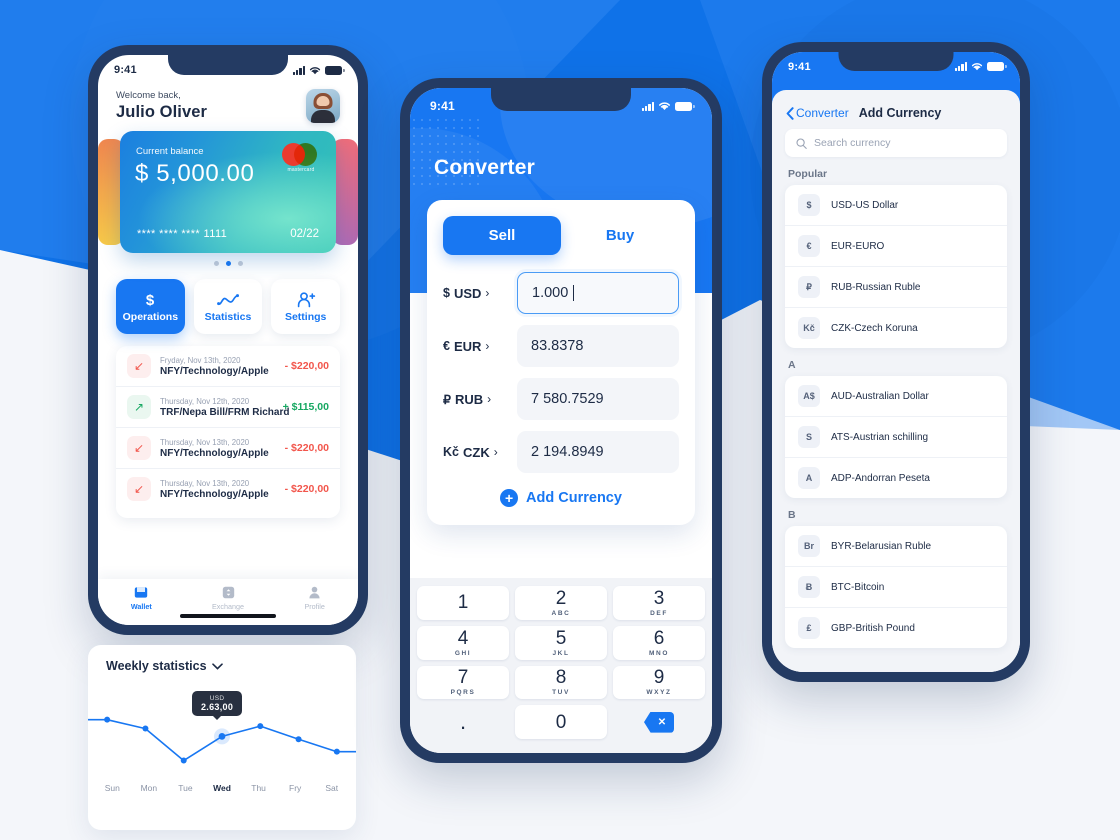  What do you see at coordinates (896, 546) in the screenshot?
I see `list-item: Br BYR-Belarusian Ruble` at bounding box center [896, 546].